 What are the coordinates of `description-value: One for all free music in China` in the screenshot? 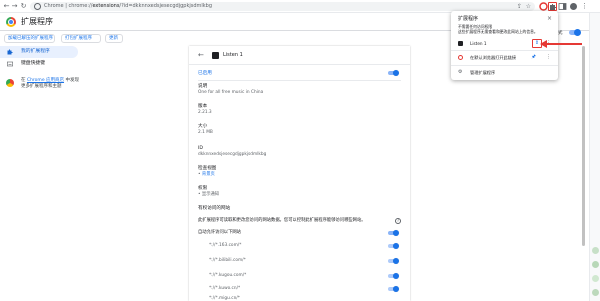 It's located at (231, 92).